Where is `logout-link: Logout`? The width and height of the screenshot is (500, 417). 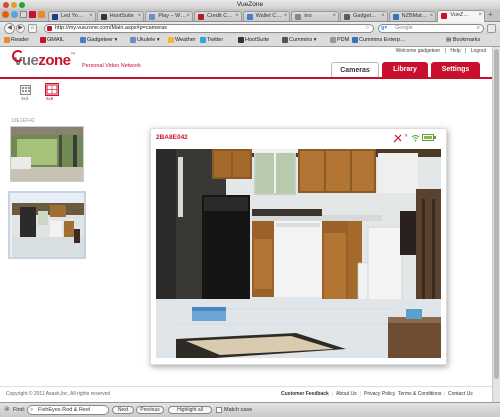 logout-link: Logout is located at coordinates (478, 51).